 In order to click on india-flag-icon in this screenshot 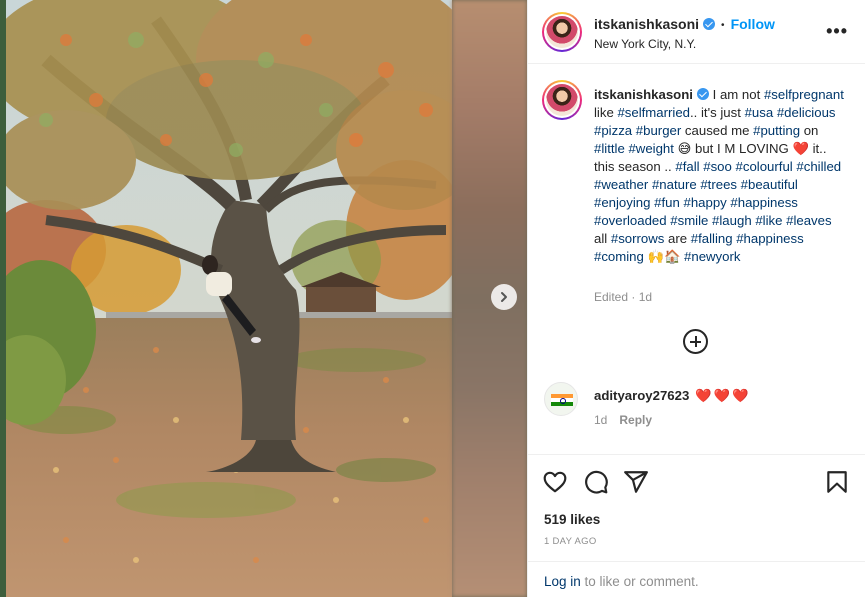, I will do `click(562, 400)`.